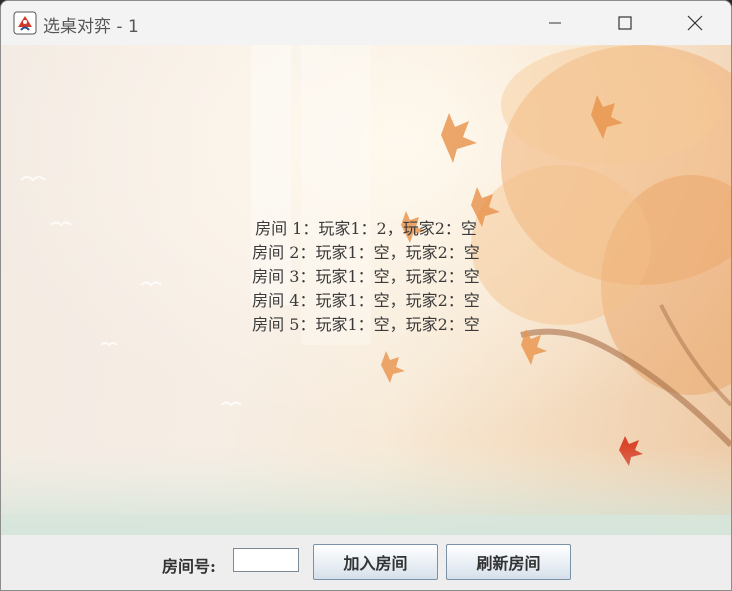 The image size is (732, 591). I want to click on room-item-5: 房间 5：玩家1：空，玩家2：空, so click(366, 325).